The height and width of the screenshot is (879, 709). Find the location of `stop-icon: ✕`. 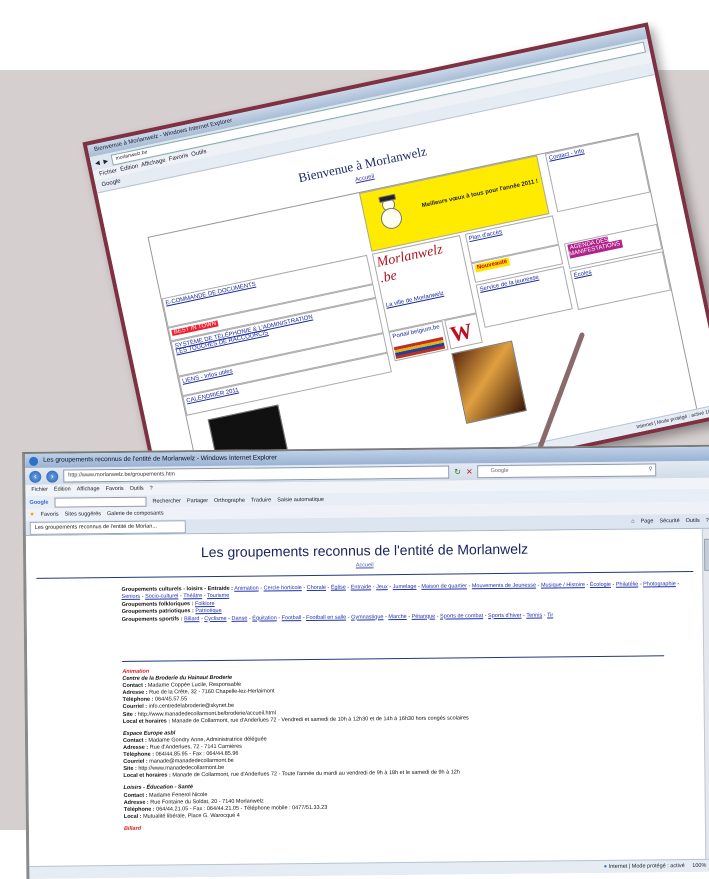

stop-icon: ✕ is located at coordinates (469, 471).